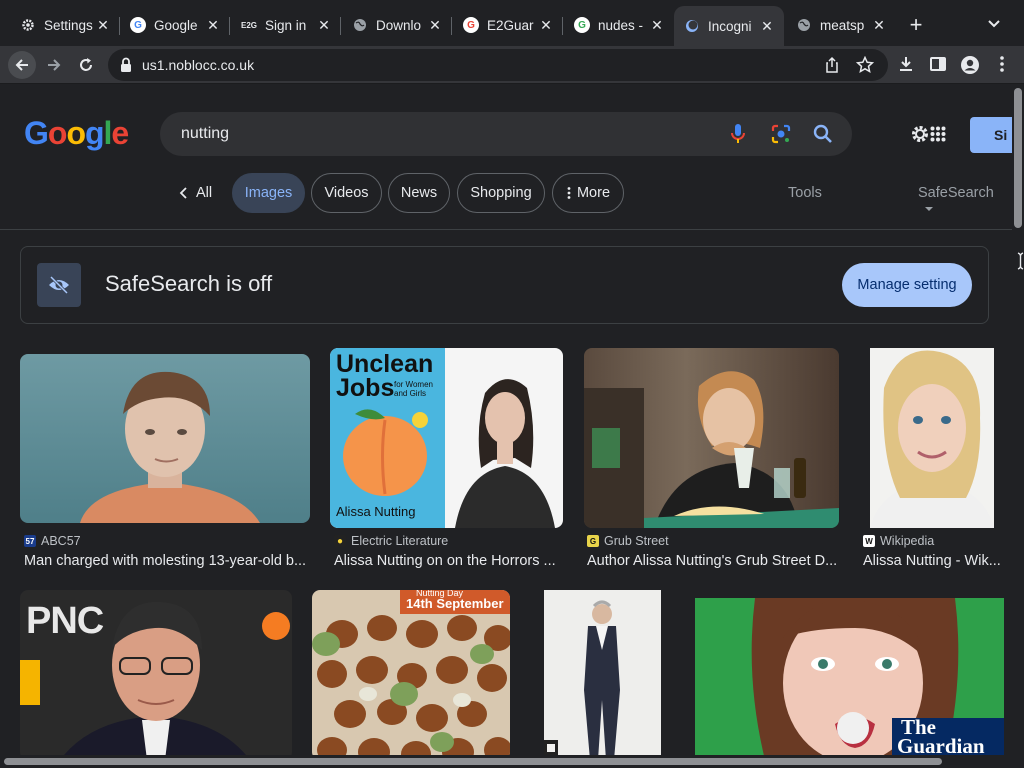  I want to click on arrow-left-icon, so click(21, 65).